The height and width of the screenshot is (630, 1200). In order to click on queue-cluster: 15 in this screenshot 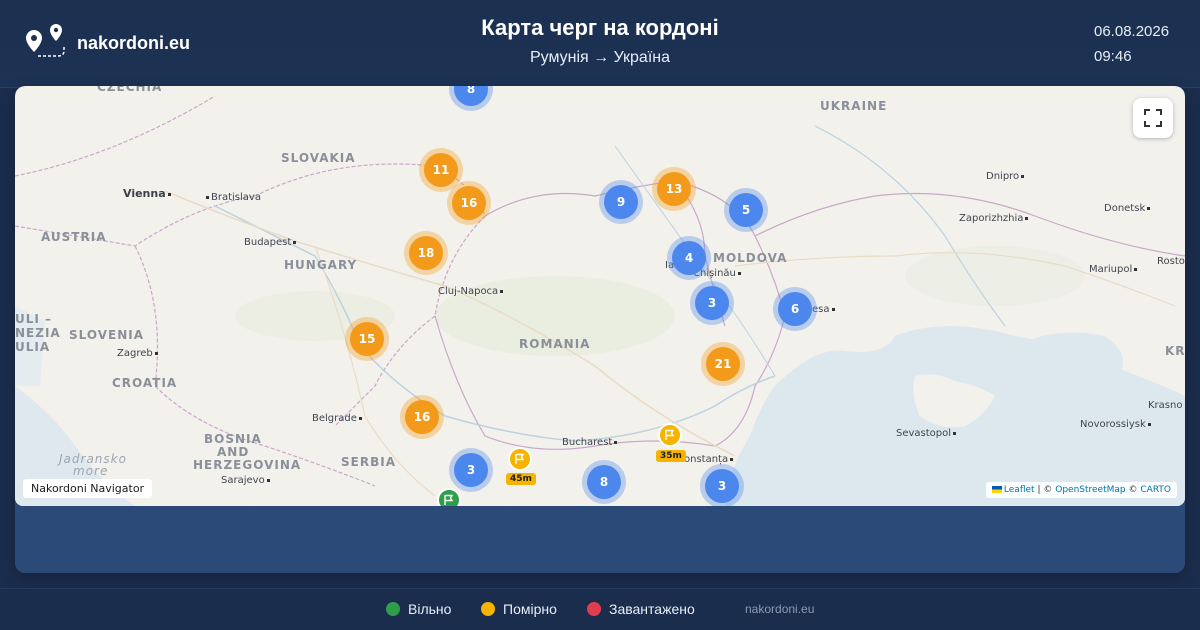, I will do `click(367, 339)`.